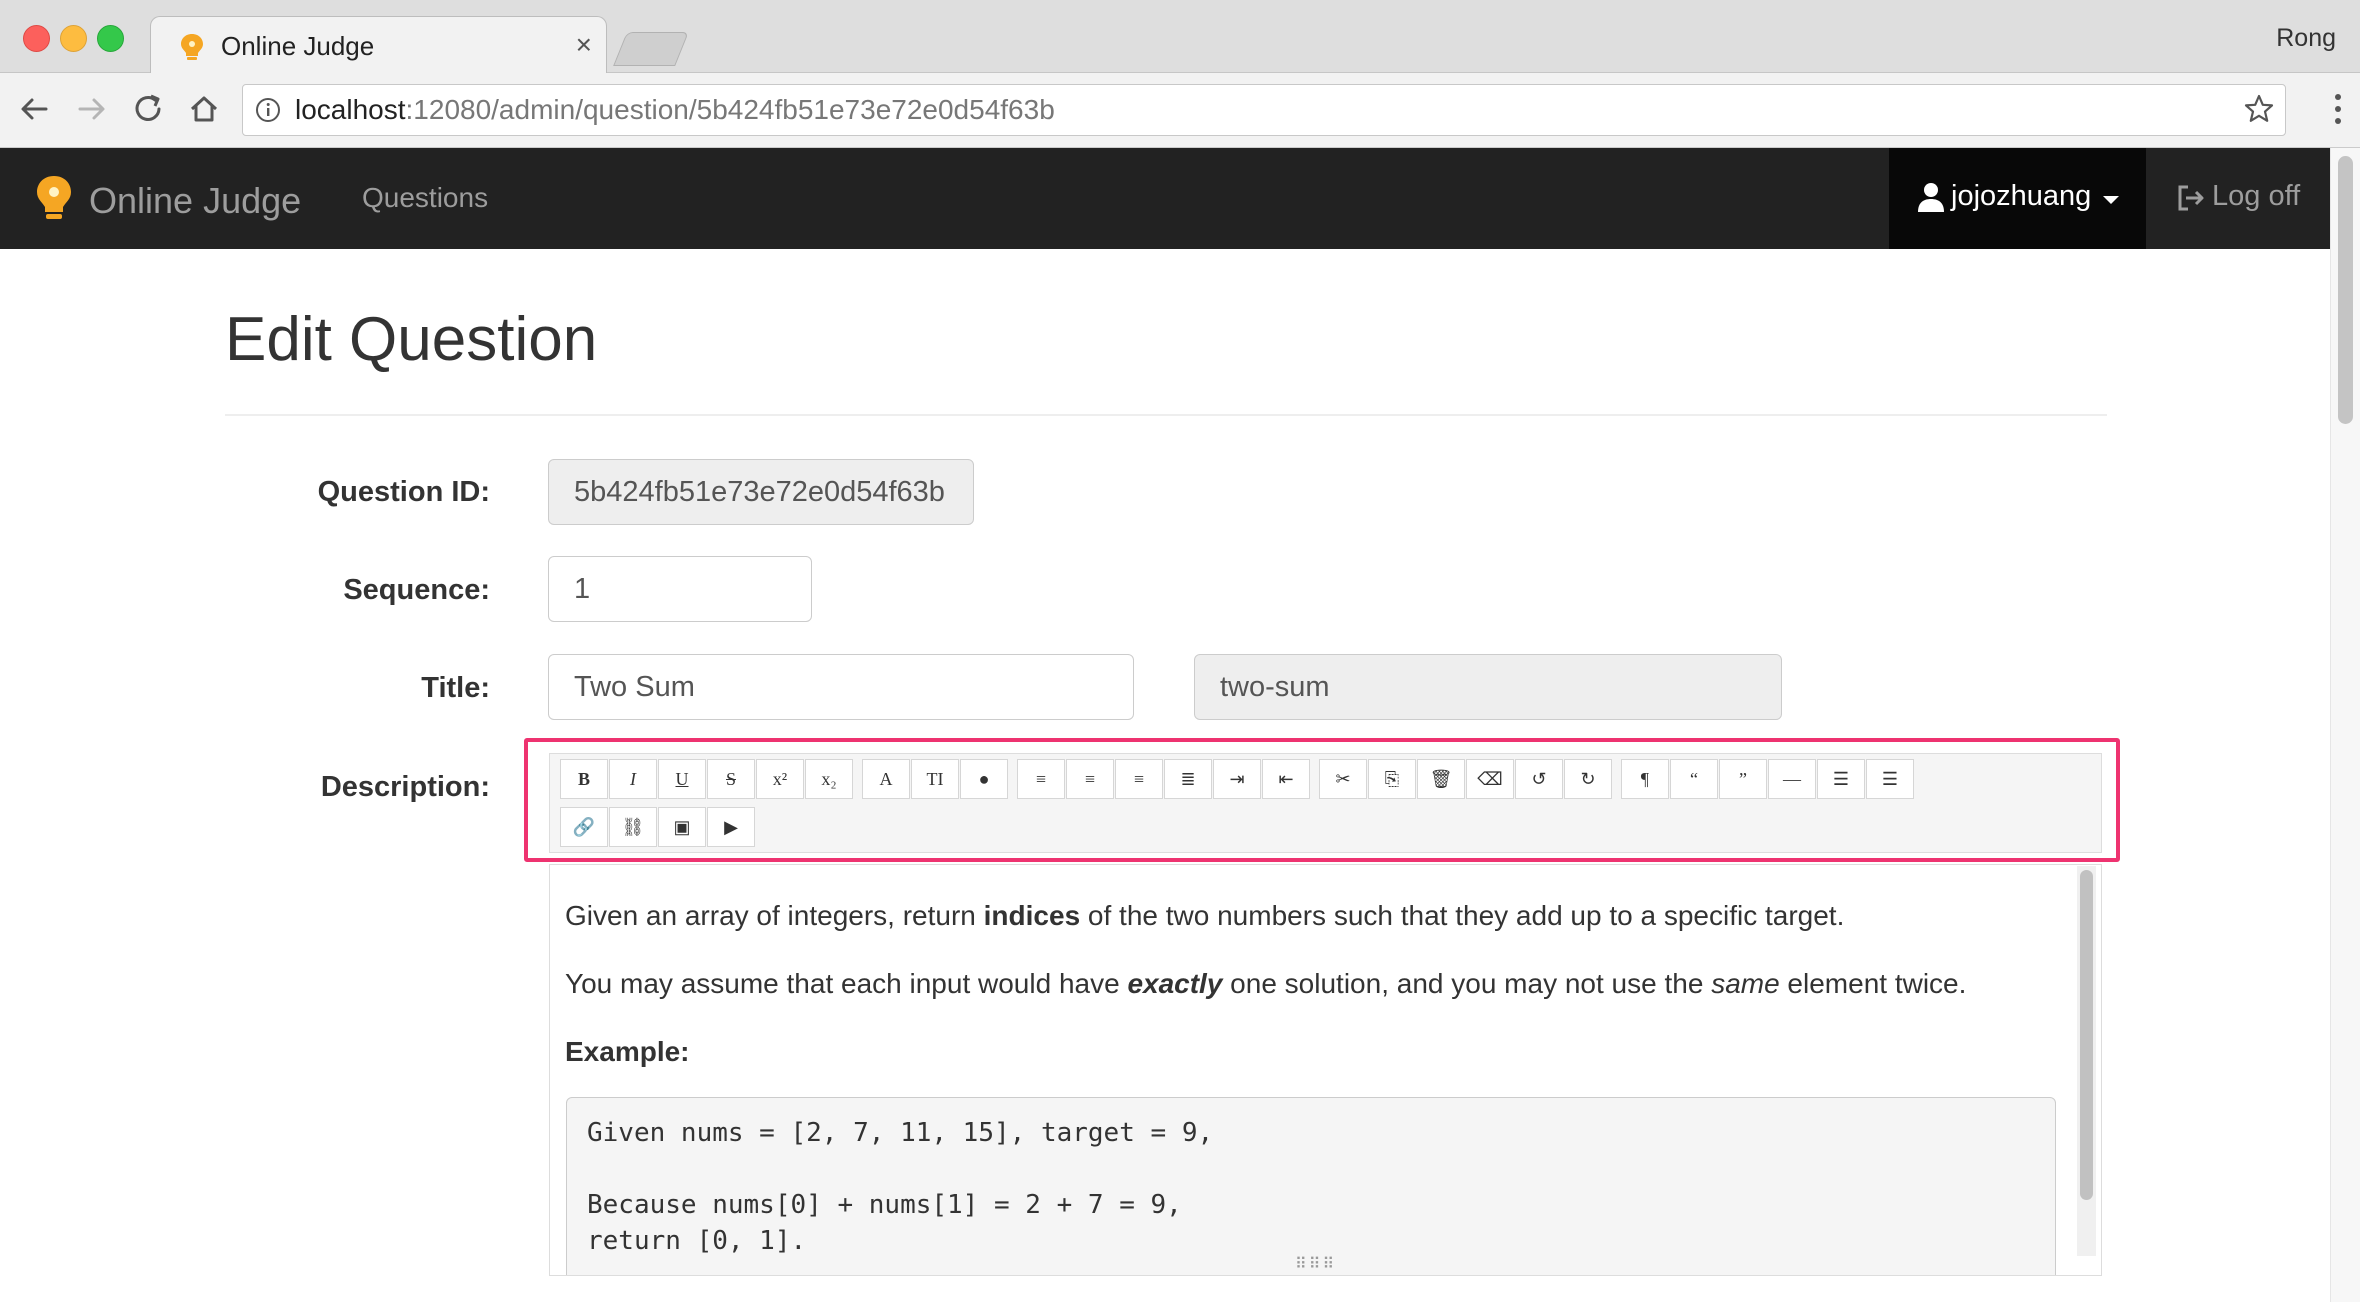 The width and height of the screenshot is (2360, 1302). I want to click on editor-resize-handle: ⠿⠿⠿, so click(1325, 1265).